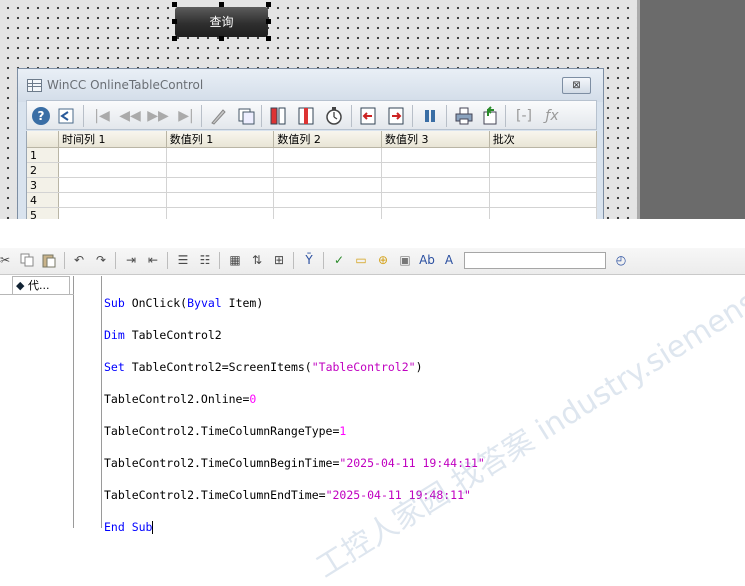 Image resolution: width=745 pixels, height=586 pixels. I want to click on export-icon, so click(490, 116).